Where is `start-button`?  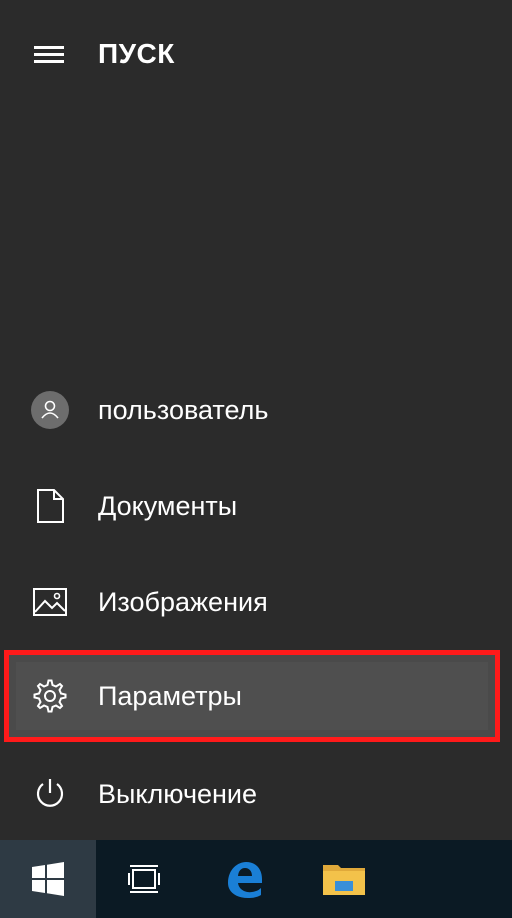
start-button is located at coordinates (48, 879).